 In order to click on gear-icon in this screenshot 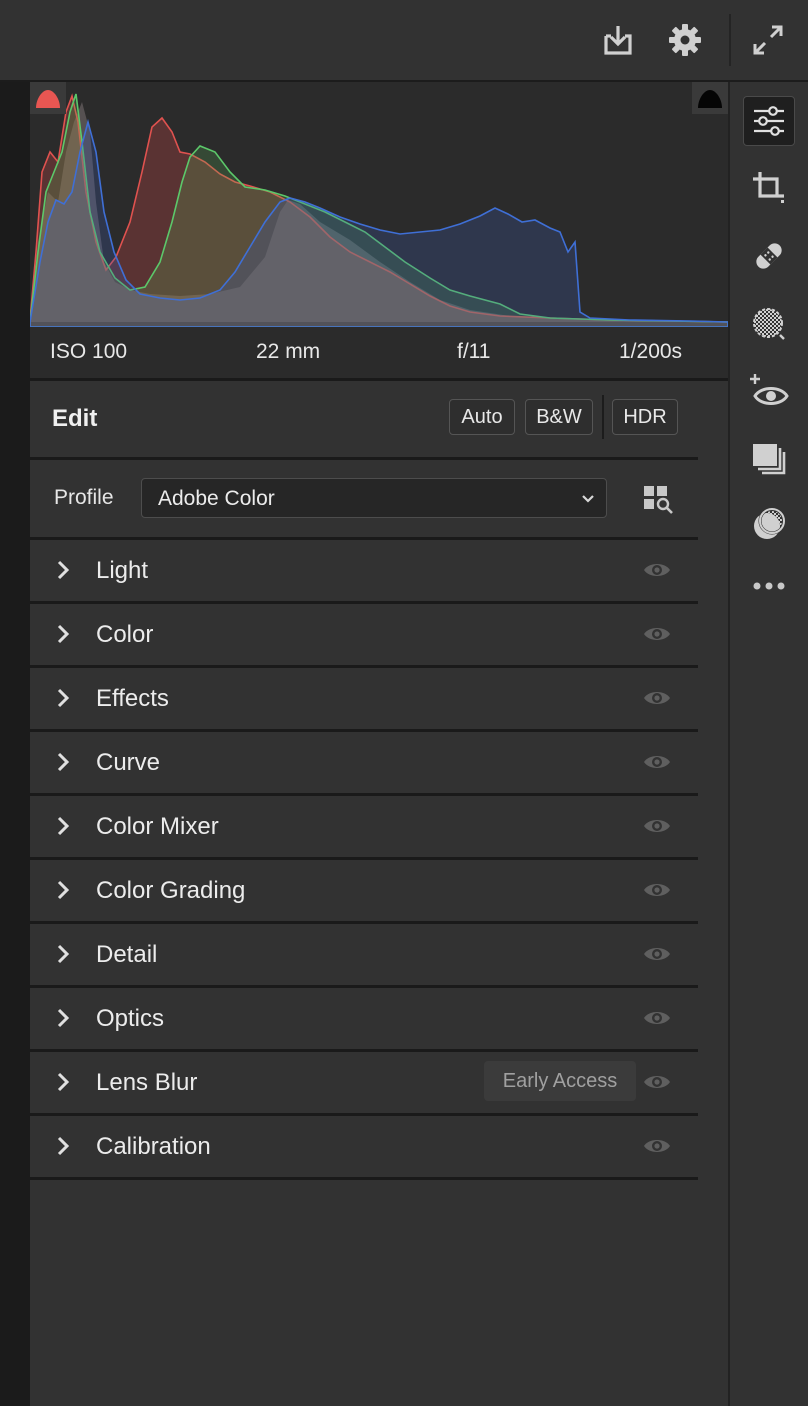, I will do `click(685, 40)`.